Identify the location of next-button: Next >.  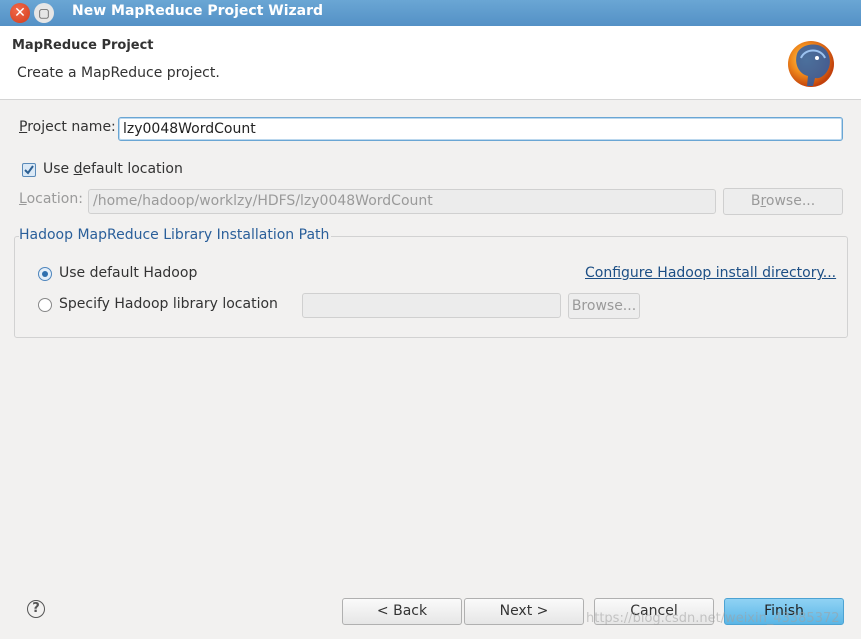
(524, 611).